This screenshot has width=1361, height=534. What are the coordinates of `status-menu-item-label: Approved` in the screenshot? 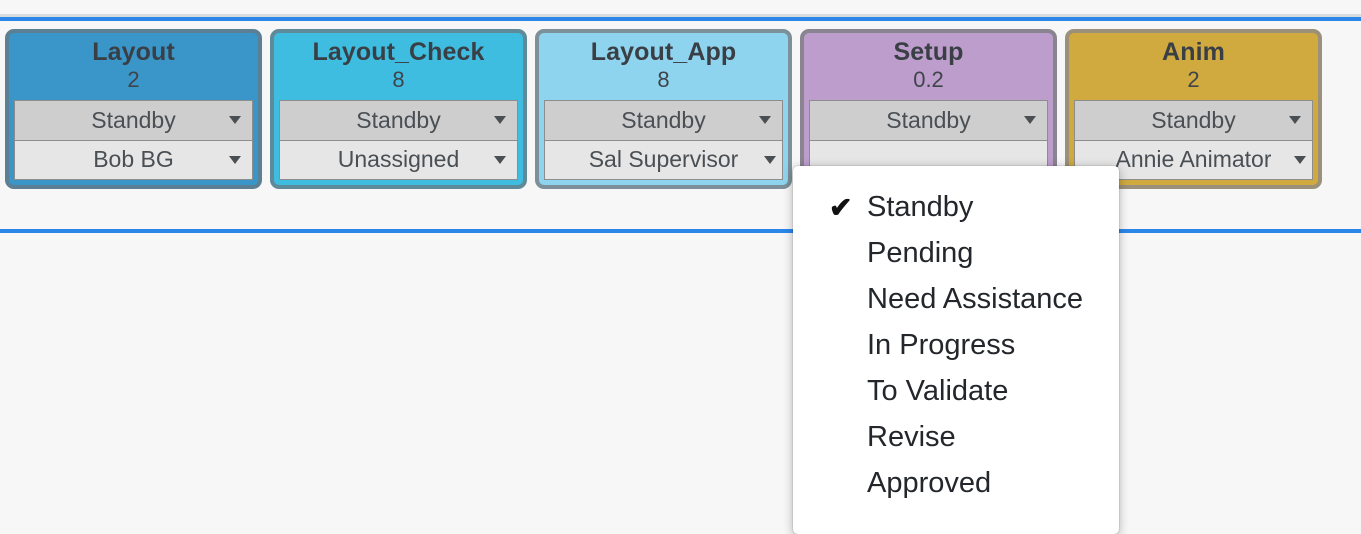 It's located at (929, 482).